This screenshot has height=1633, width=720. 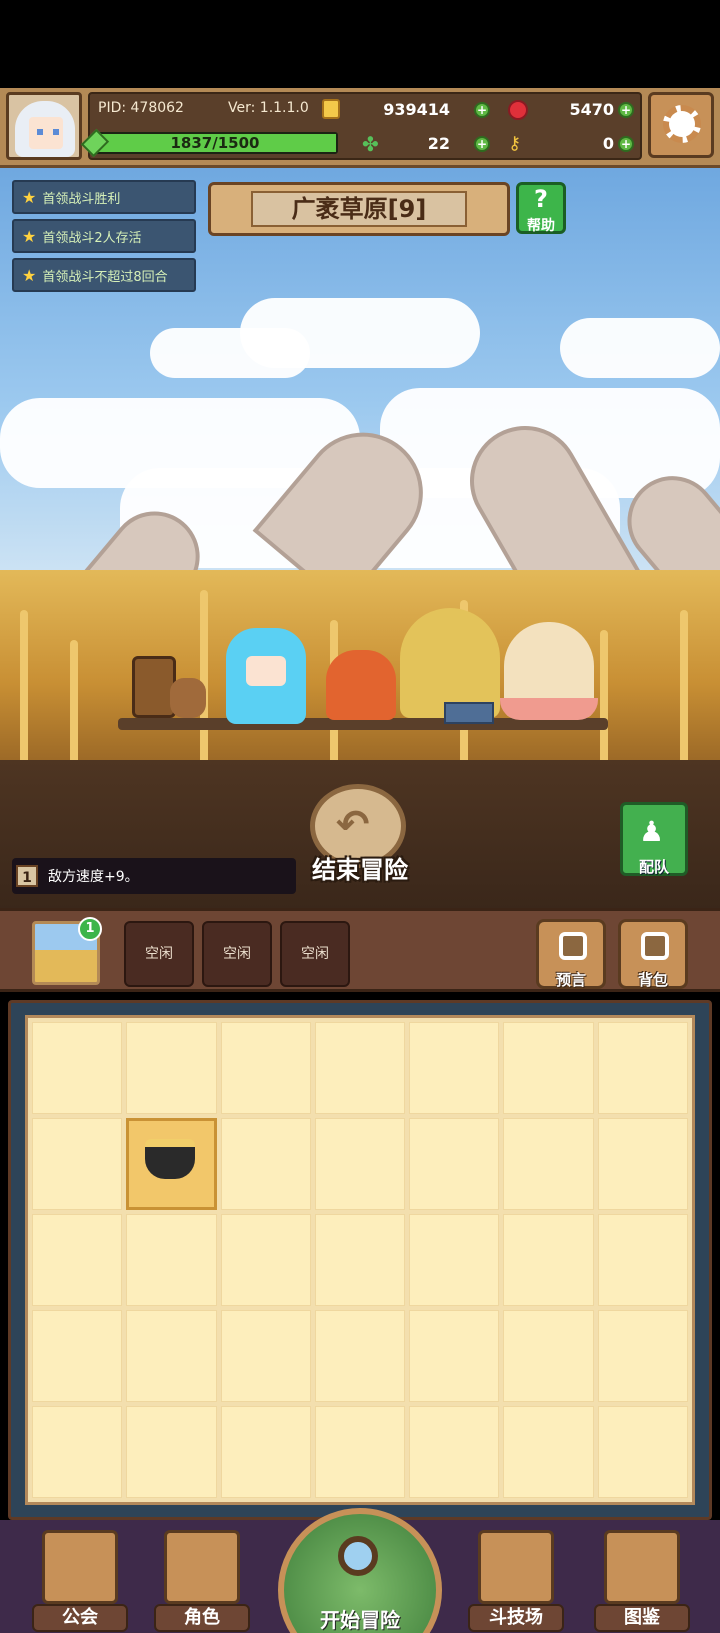 I want to click on prophecy-button: 预言, so click(x=571, y=954).